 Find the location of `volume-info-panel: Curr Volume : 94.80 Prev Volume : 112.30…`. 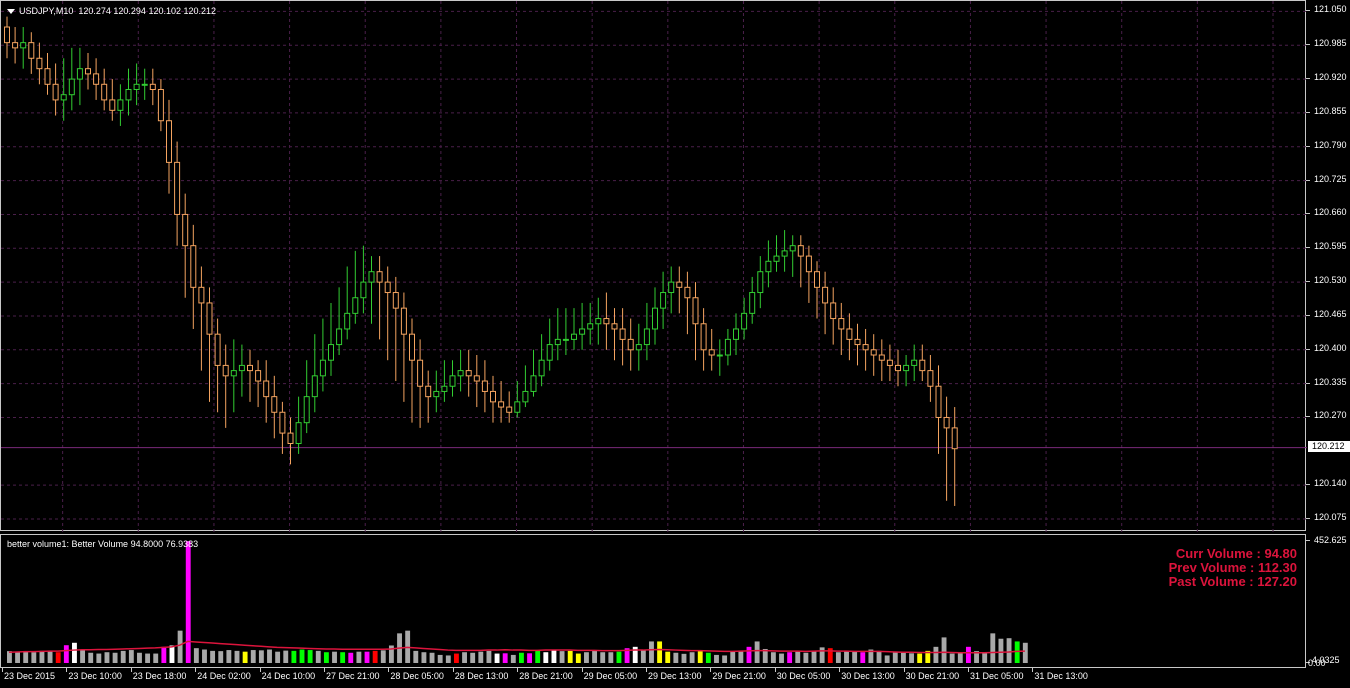

volume-info-panel: Curr Volume : 94.80 Prev Volume : 112.30… is located at coordinates (1233, 568).